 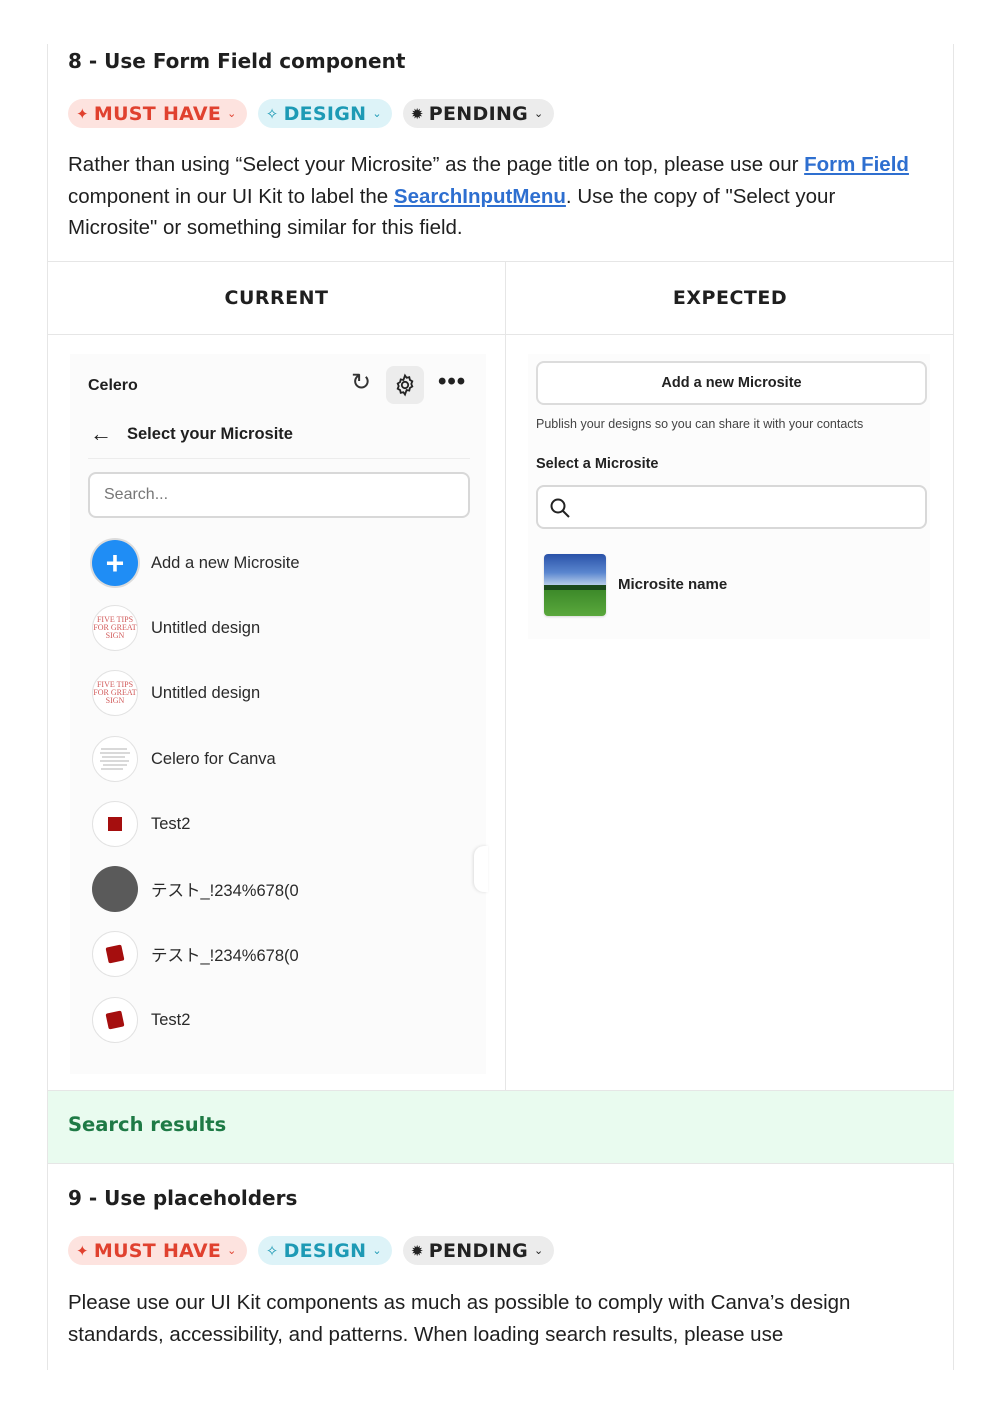 I want to click on search-results-label: Search results, so click(x=147, y=1124).